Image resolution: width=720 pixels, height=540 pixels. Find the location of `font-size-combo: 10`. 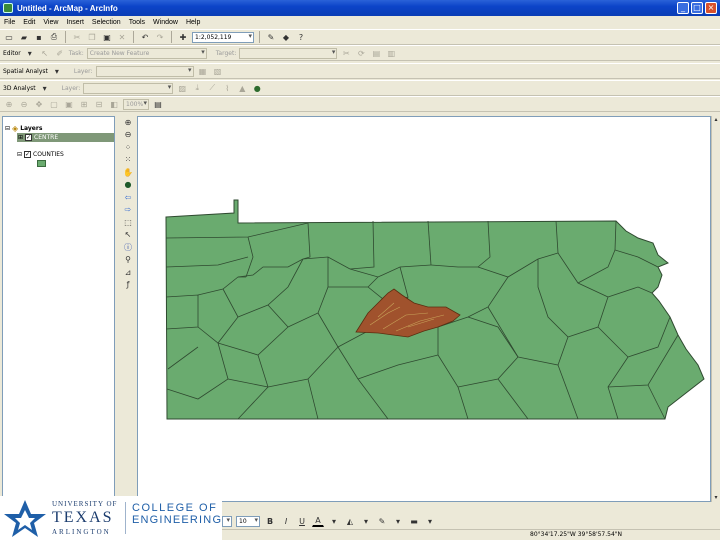

font-size-combo: 10 is located at coordinates (248, 521).